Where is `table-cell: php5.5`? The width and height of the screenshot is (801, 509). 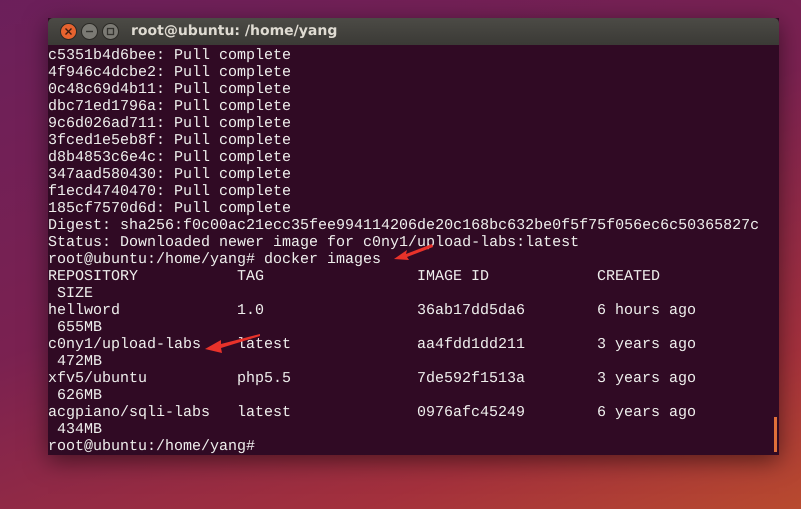 table-cell: php5.5 is located at coordinates (264, 378).